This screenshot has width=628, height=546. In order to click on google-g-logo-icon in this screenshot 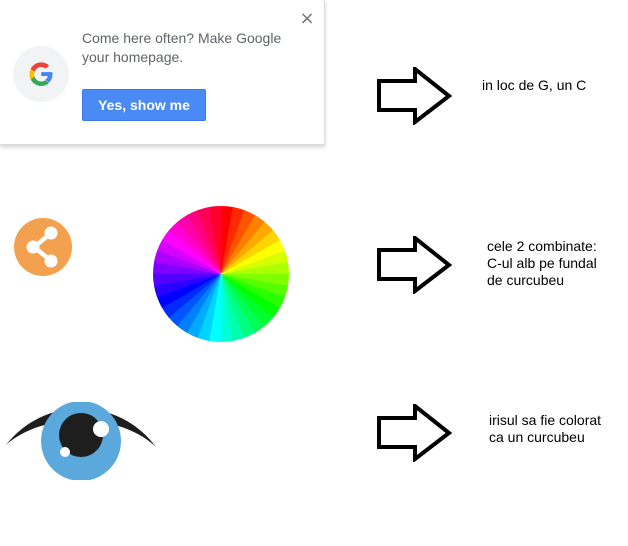, I will do `click(41, 74)`.